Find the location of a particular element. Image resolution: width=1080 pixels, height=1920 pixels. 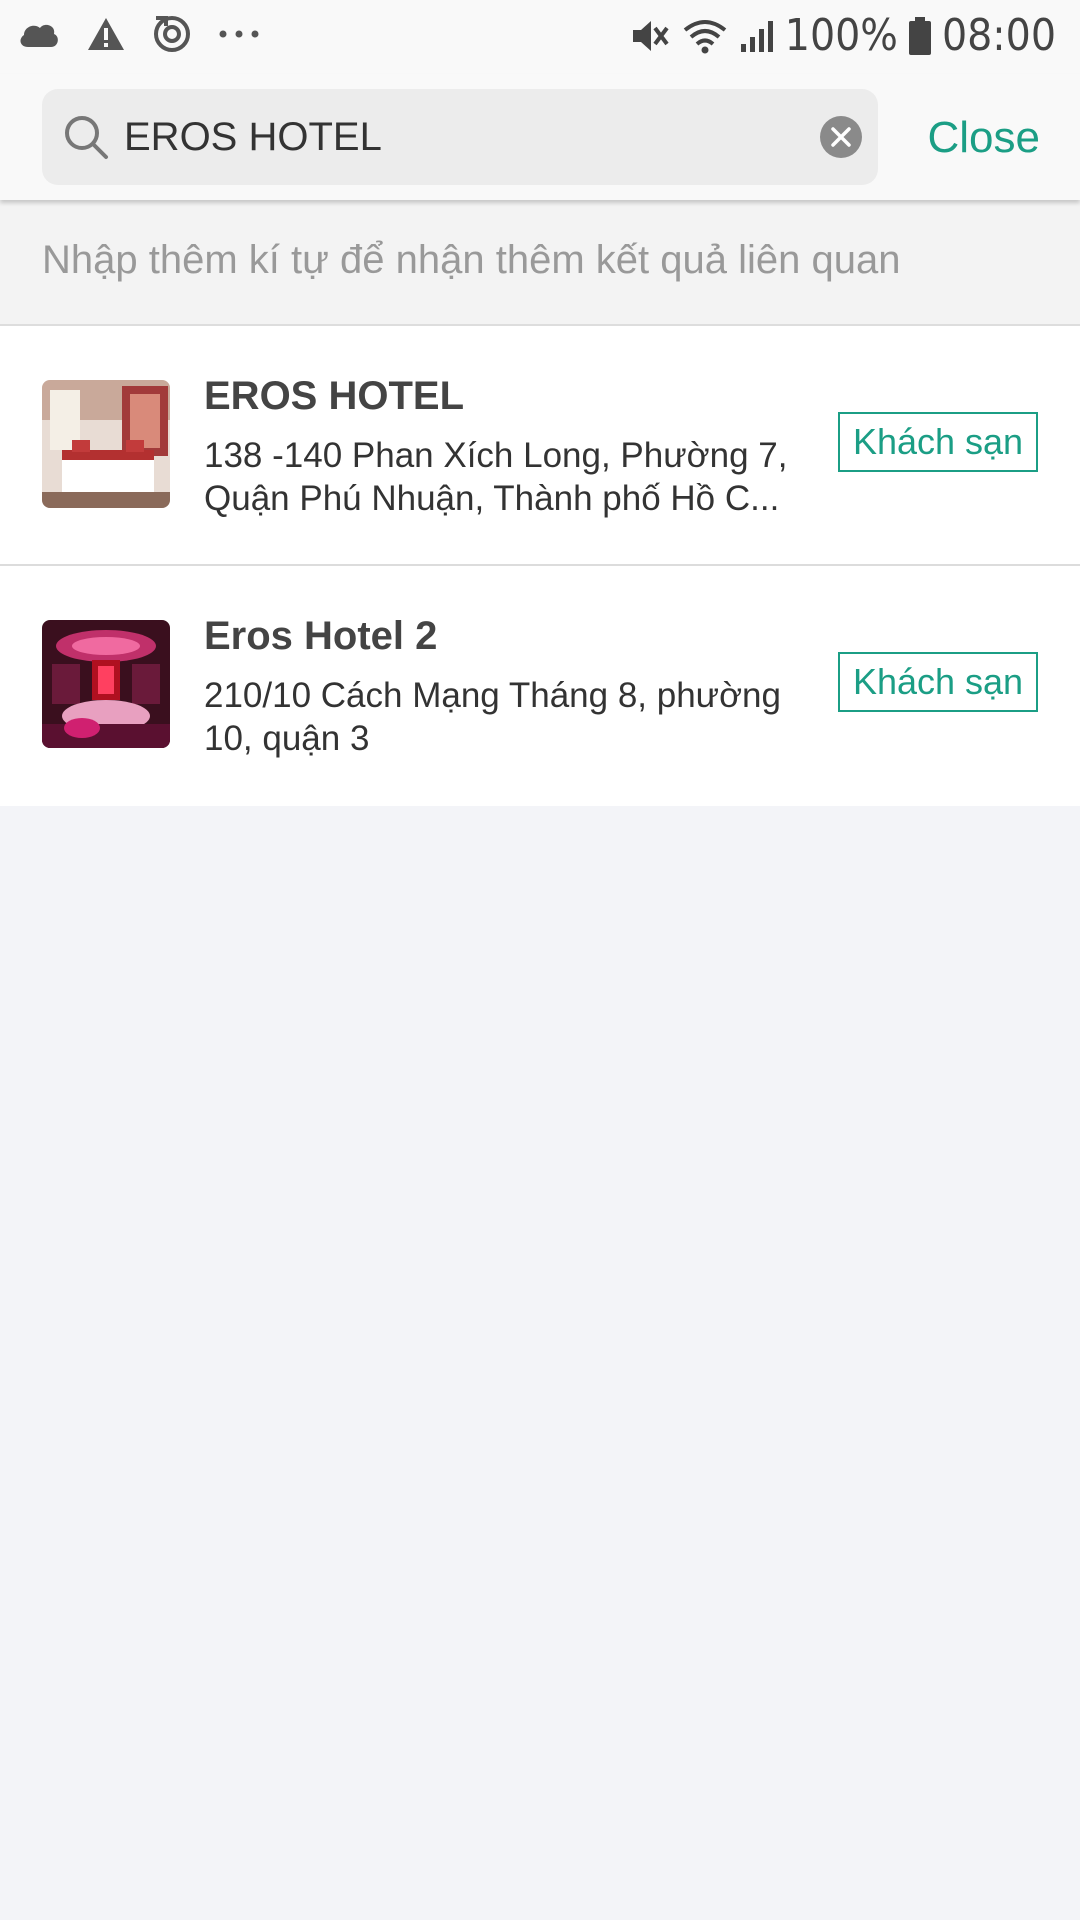

battery-icon is located at coordinates (920, 36).